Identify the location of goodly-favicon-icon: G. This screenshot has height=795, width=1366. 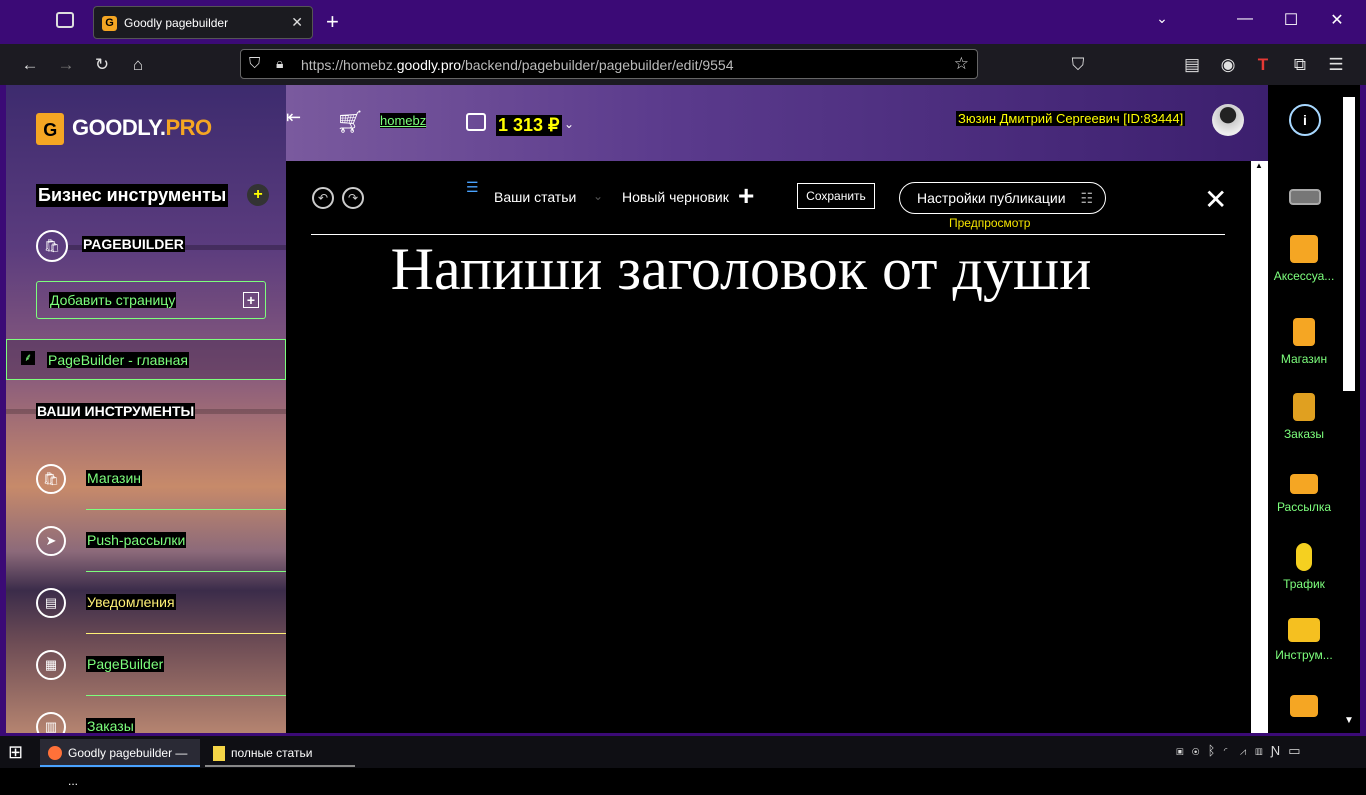
(109, 23).